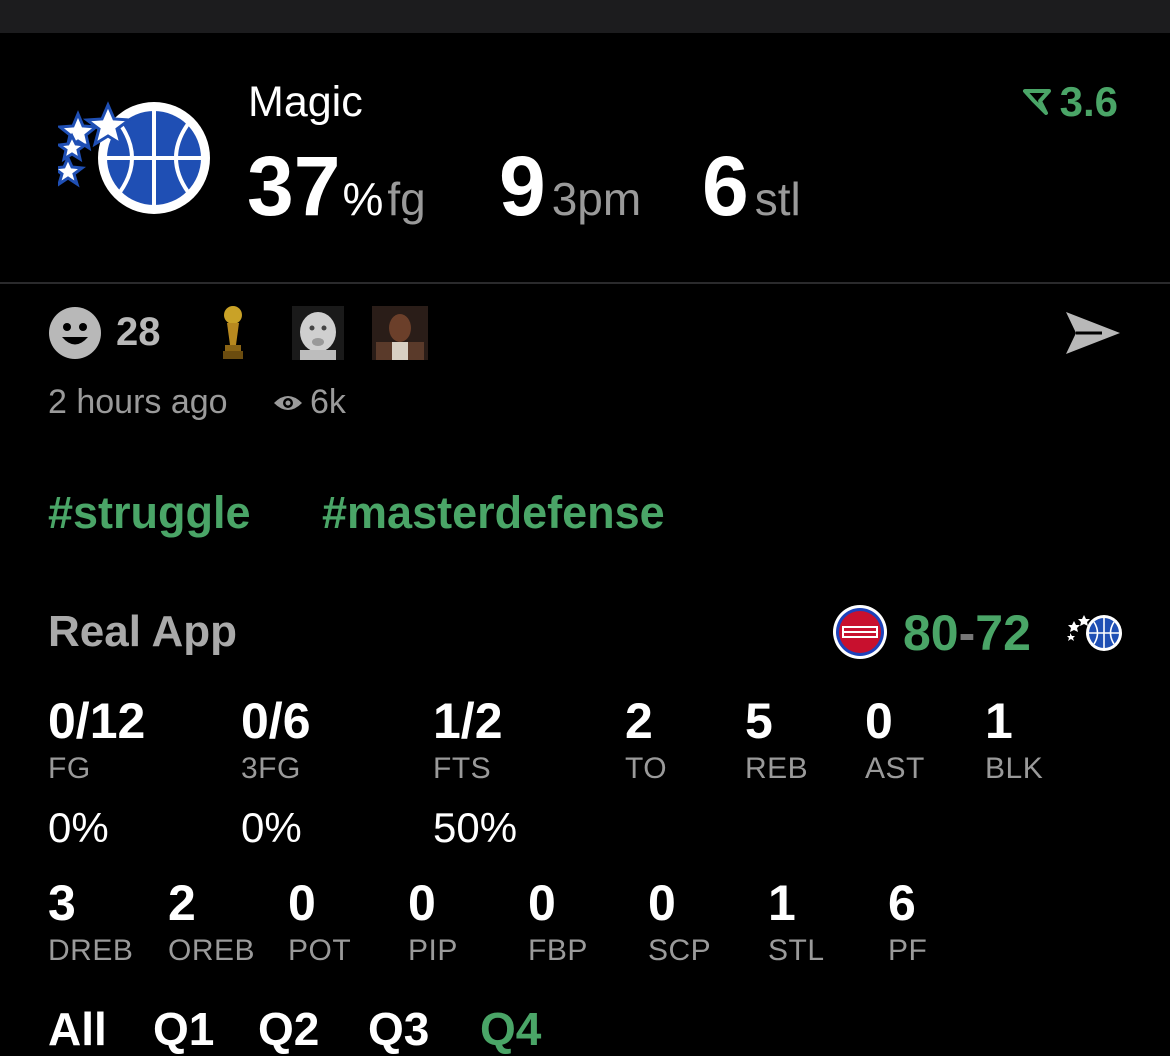  What do you see at coordinates (305, 102) in the screenshot?
I see `team-name: Magic` at bounding box center [305, 102].